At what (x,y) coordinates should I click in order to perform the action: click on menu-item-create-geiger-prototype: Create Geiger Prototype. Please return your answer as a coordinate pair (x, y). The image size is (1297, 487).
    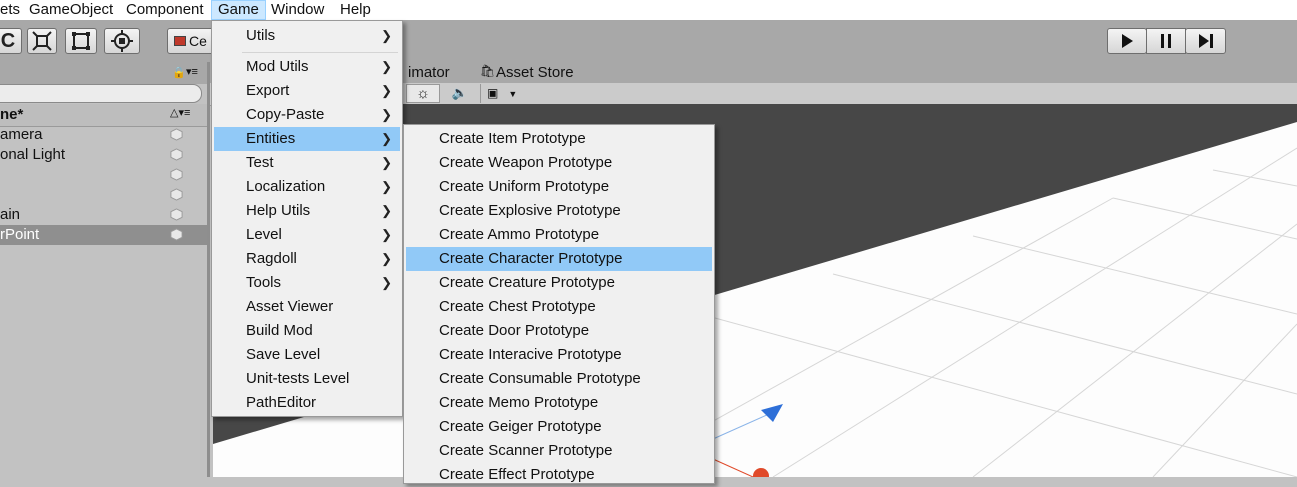
    Looking at the image, I should click on (559, 427).